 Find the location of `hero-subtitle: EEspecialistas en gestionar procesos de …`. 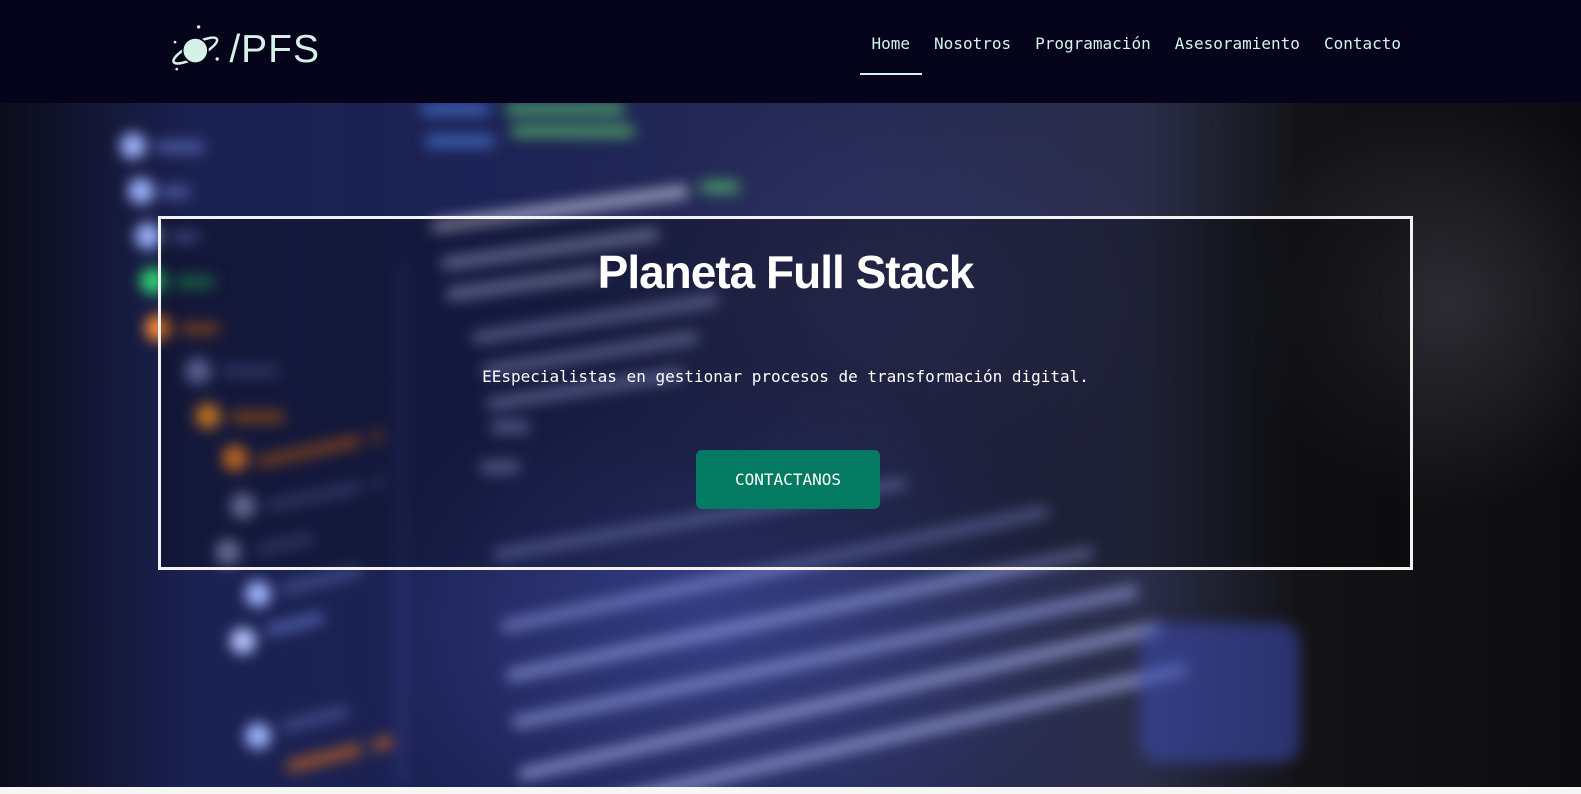

hero-subtitle: EEspecialistas en gestionar procesos de … is located at coordinates (785, 376).